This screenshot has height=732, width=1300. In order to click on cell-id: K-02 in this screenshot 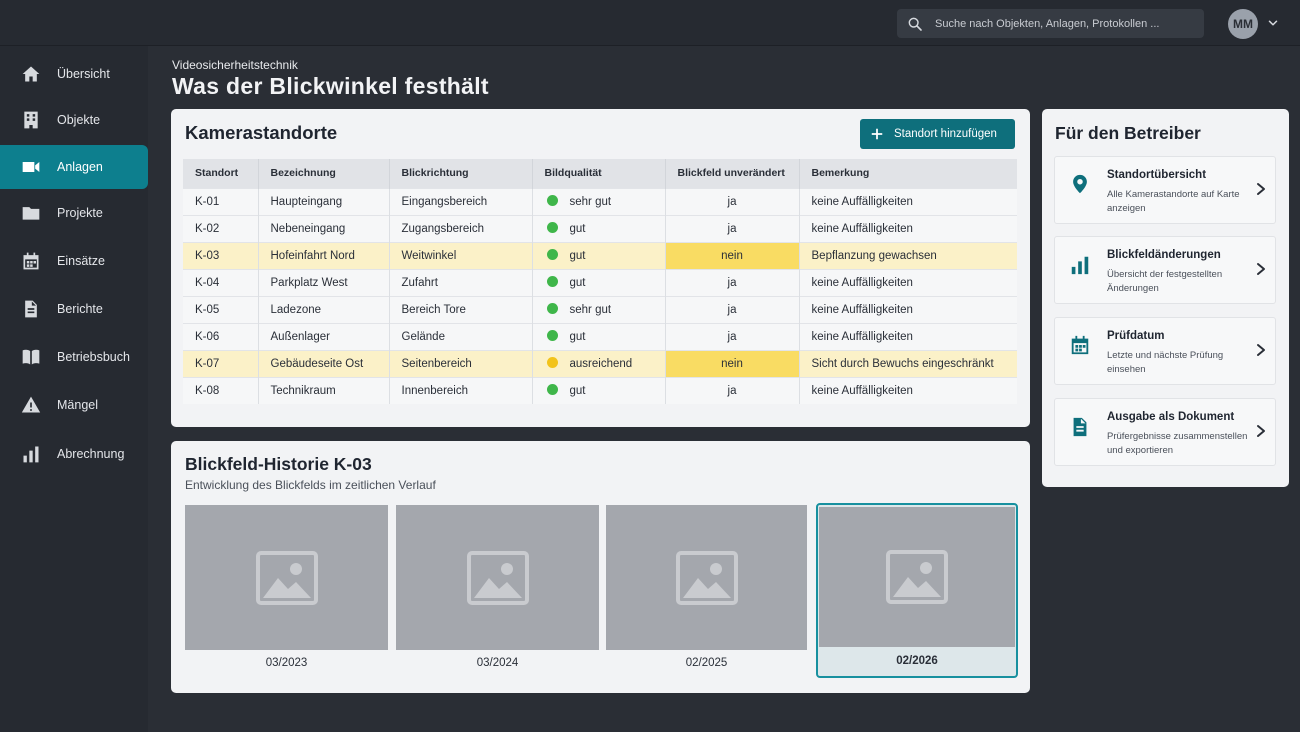, I will do `click(221, 228)`.